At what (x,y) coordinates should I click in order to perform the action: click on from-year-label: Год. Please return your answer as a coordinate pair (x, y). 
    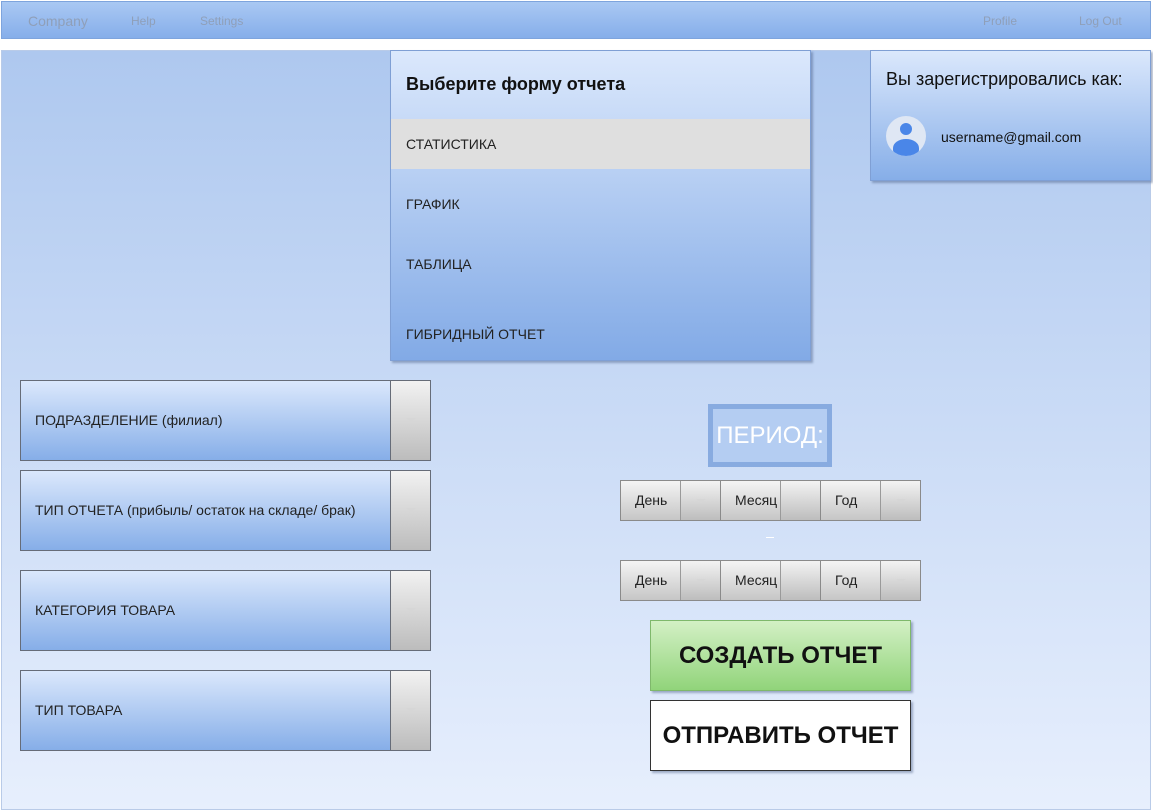
    Looking at the image, I should click on (846, 500).